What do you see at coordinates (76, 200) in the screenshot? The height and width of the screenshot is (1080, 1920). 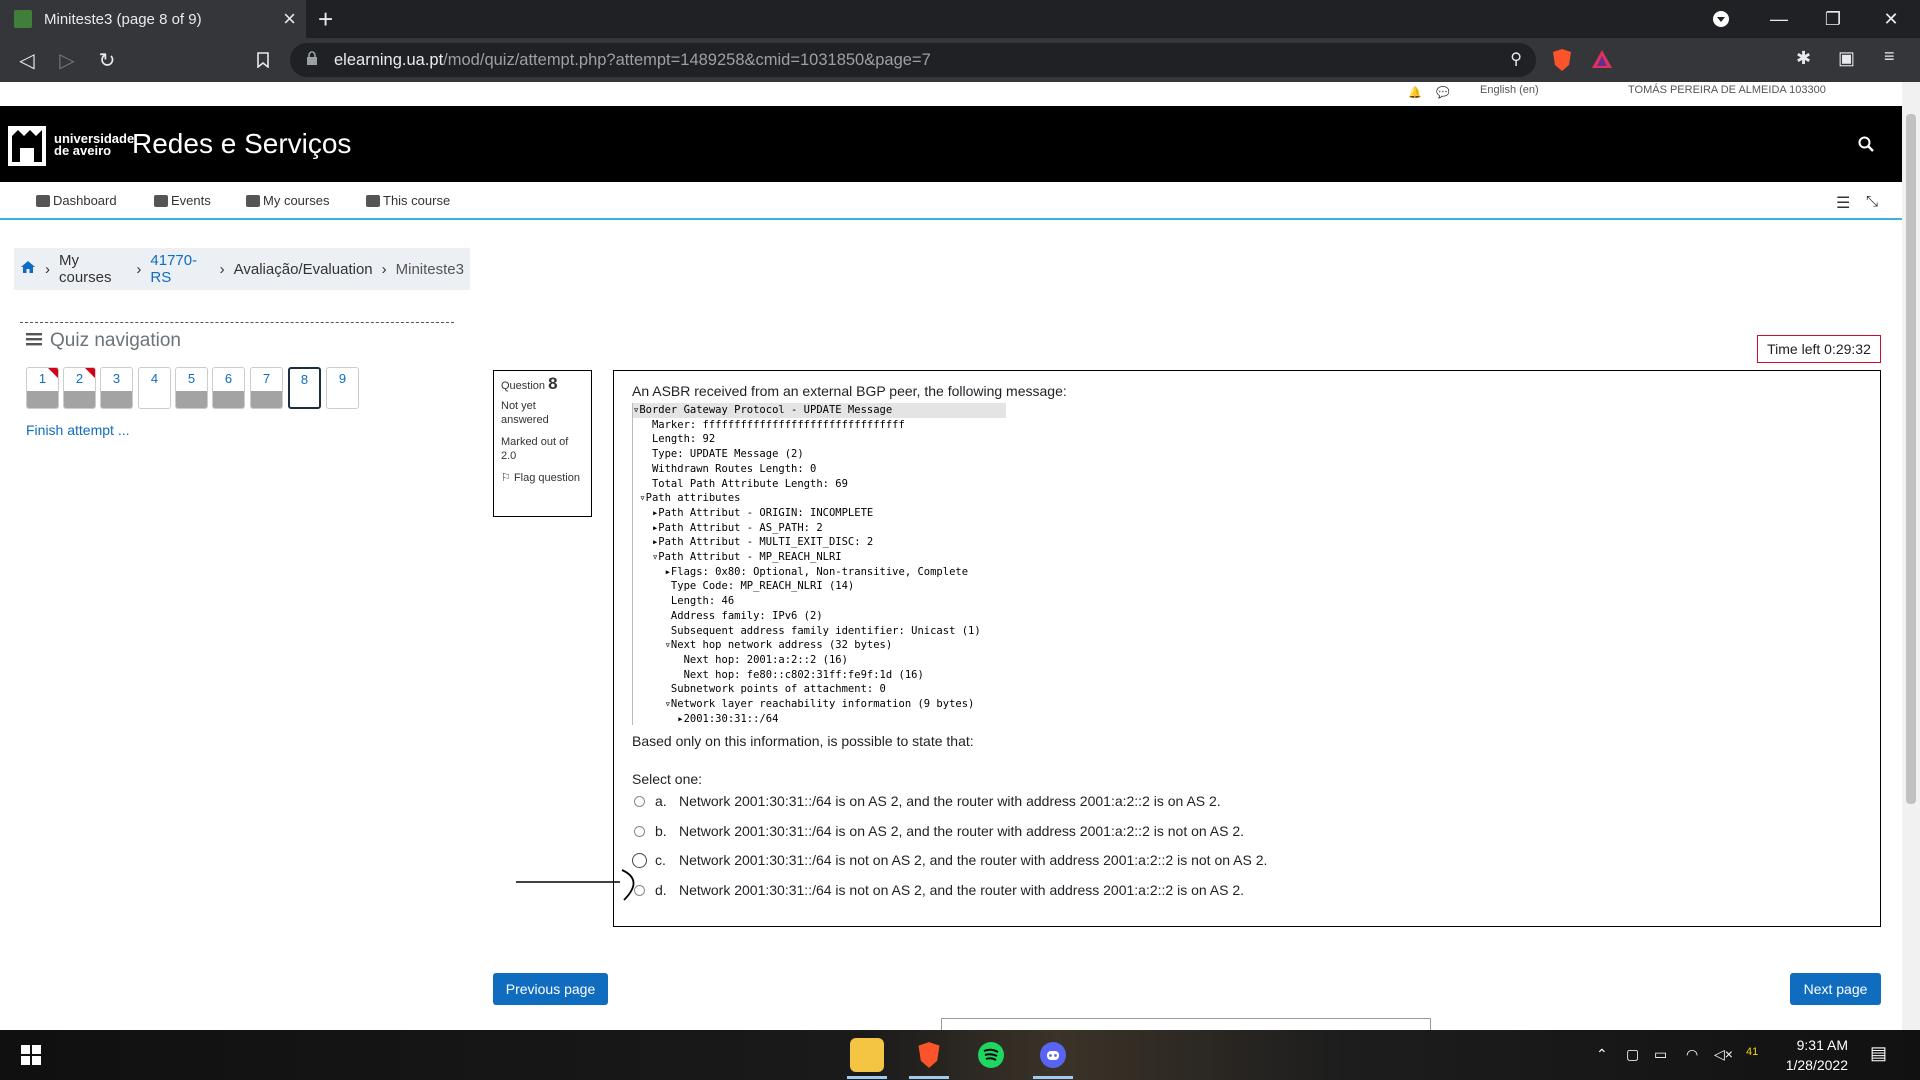 I see `nav-dashboard: Dashboard` at bounding box center [76, 200].